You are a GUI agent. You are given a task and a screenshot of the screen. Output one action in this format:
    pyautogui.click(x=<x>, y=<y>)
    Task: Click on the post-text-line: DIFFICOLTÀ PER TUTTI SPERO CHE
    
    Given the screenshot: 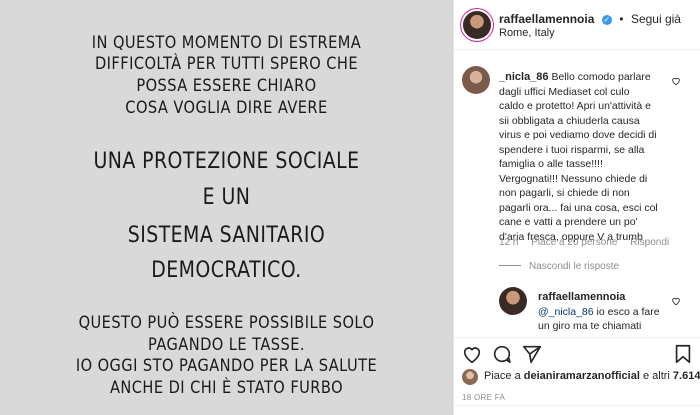 What is the action you would take?
    pyautogui.click(x=226, y=64)
    